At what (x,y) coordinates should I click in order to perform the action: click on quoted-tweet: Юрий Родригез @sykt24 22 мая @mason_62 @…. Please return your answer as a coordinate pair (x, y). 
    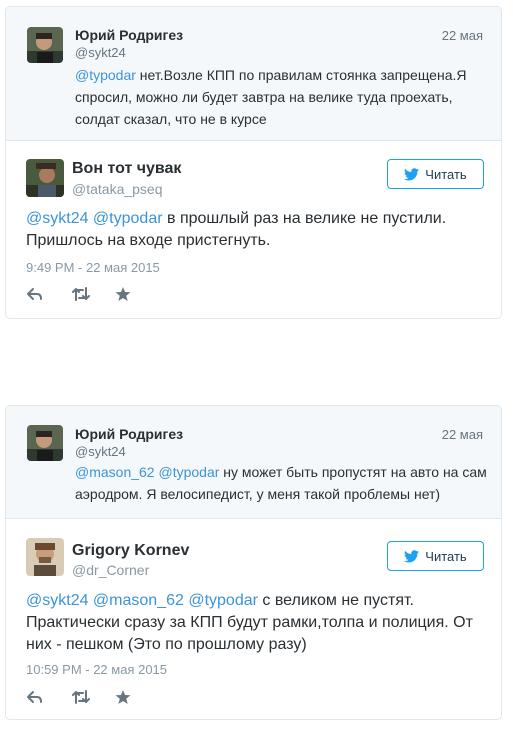
    Looking at the image, I should click on (253, 462).